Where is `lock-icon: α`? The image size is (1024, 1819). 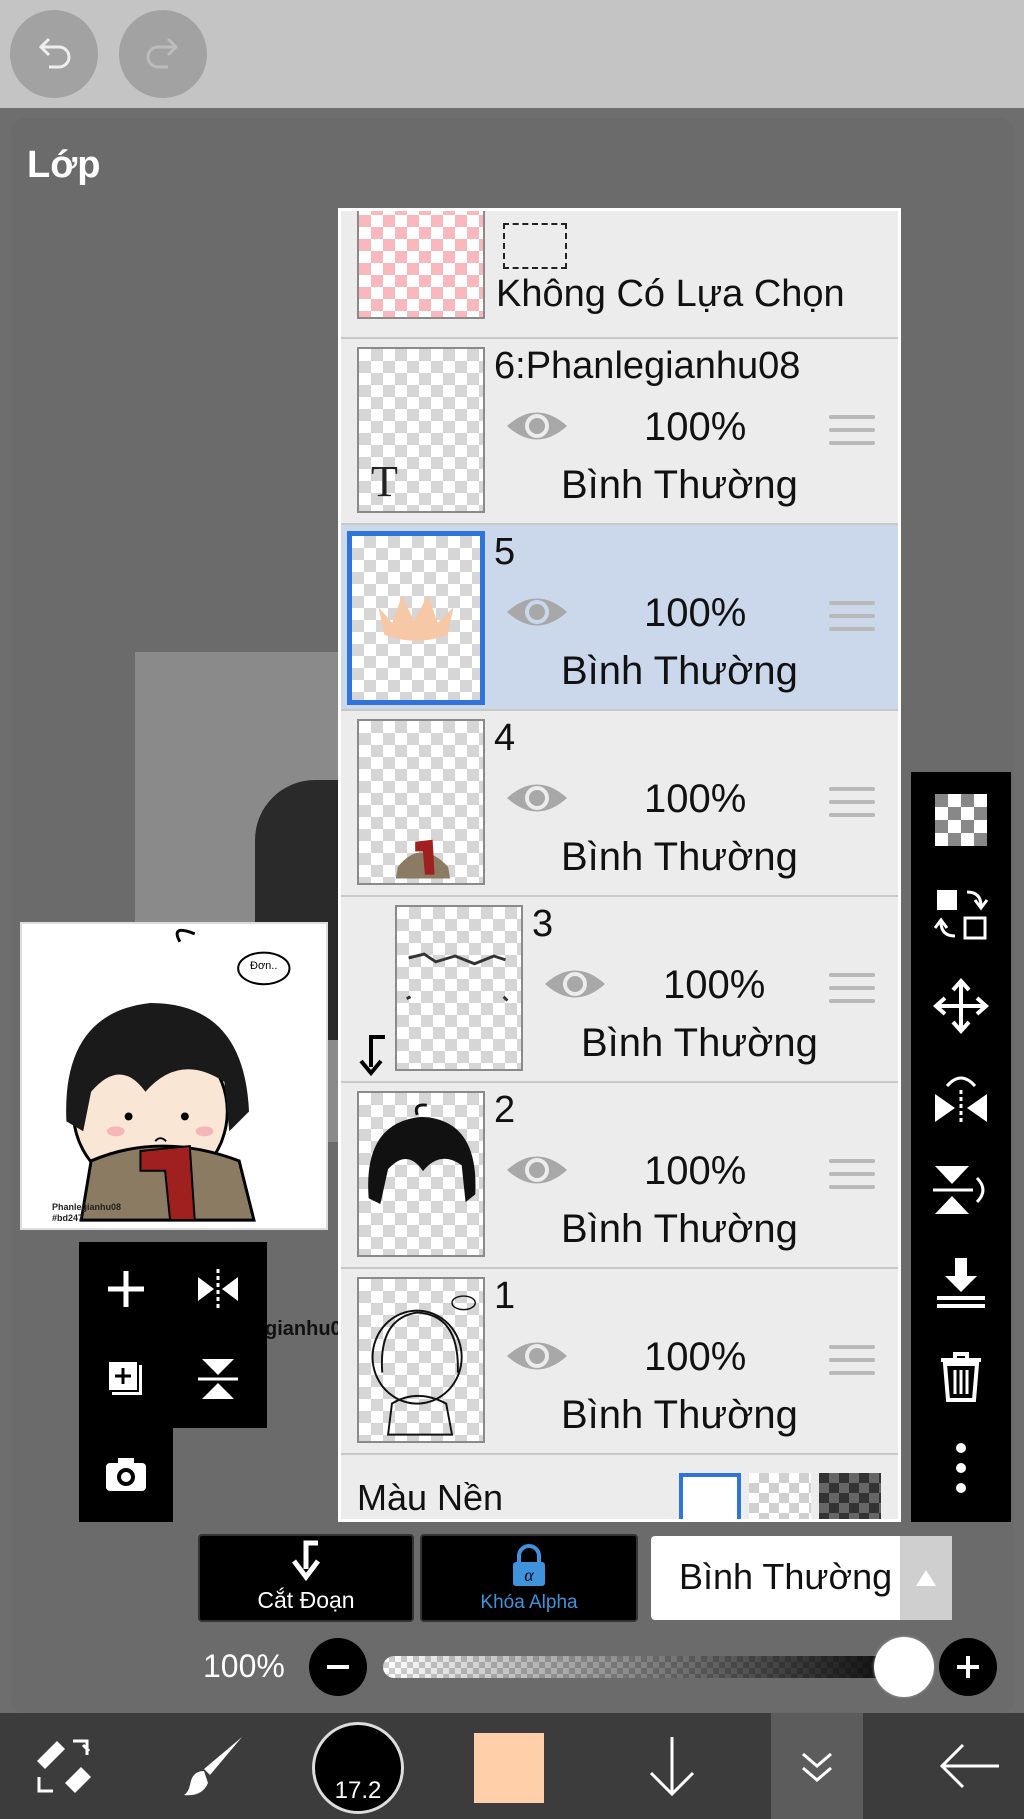 lock-icon: α is located at coordinates (529, 1565).